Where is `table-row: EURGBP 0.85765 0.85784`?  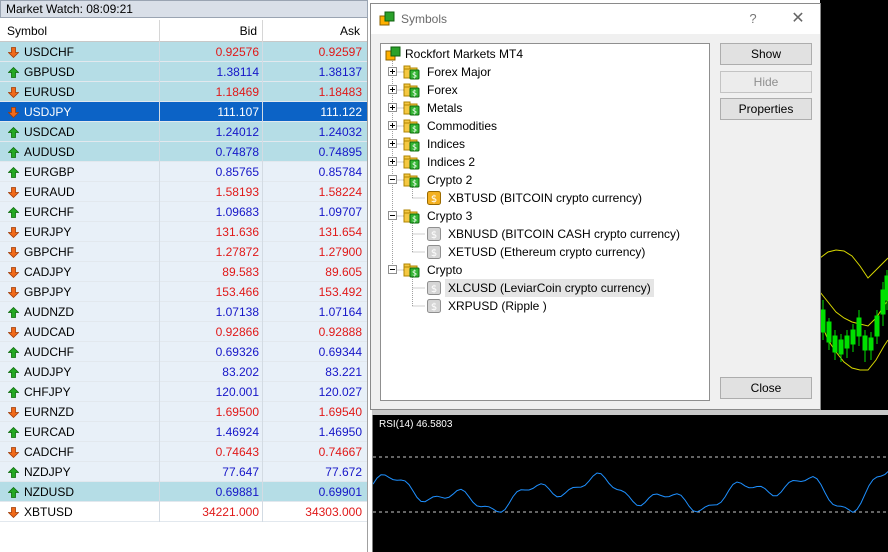
table-row: EURGBP 0.85765 0.85784 is located at coordinates (183, 172).